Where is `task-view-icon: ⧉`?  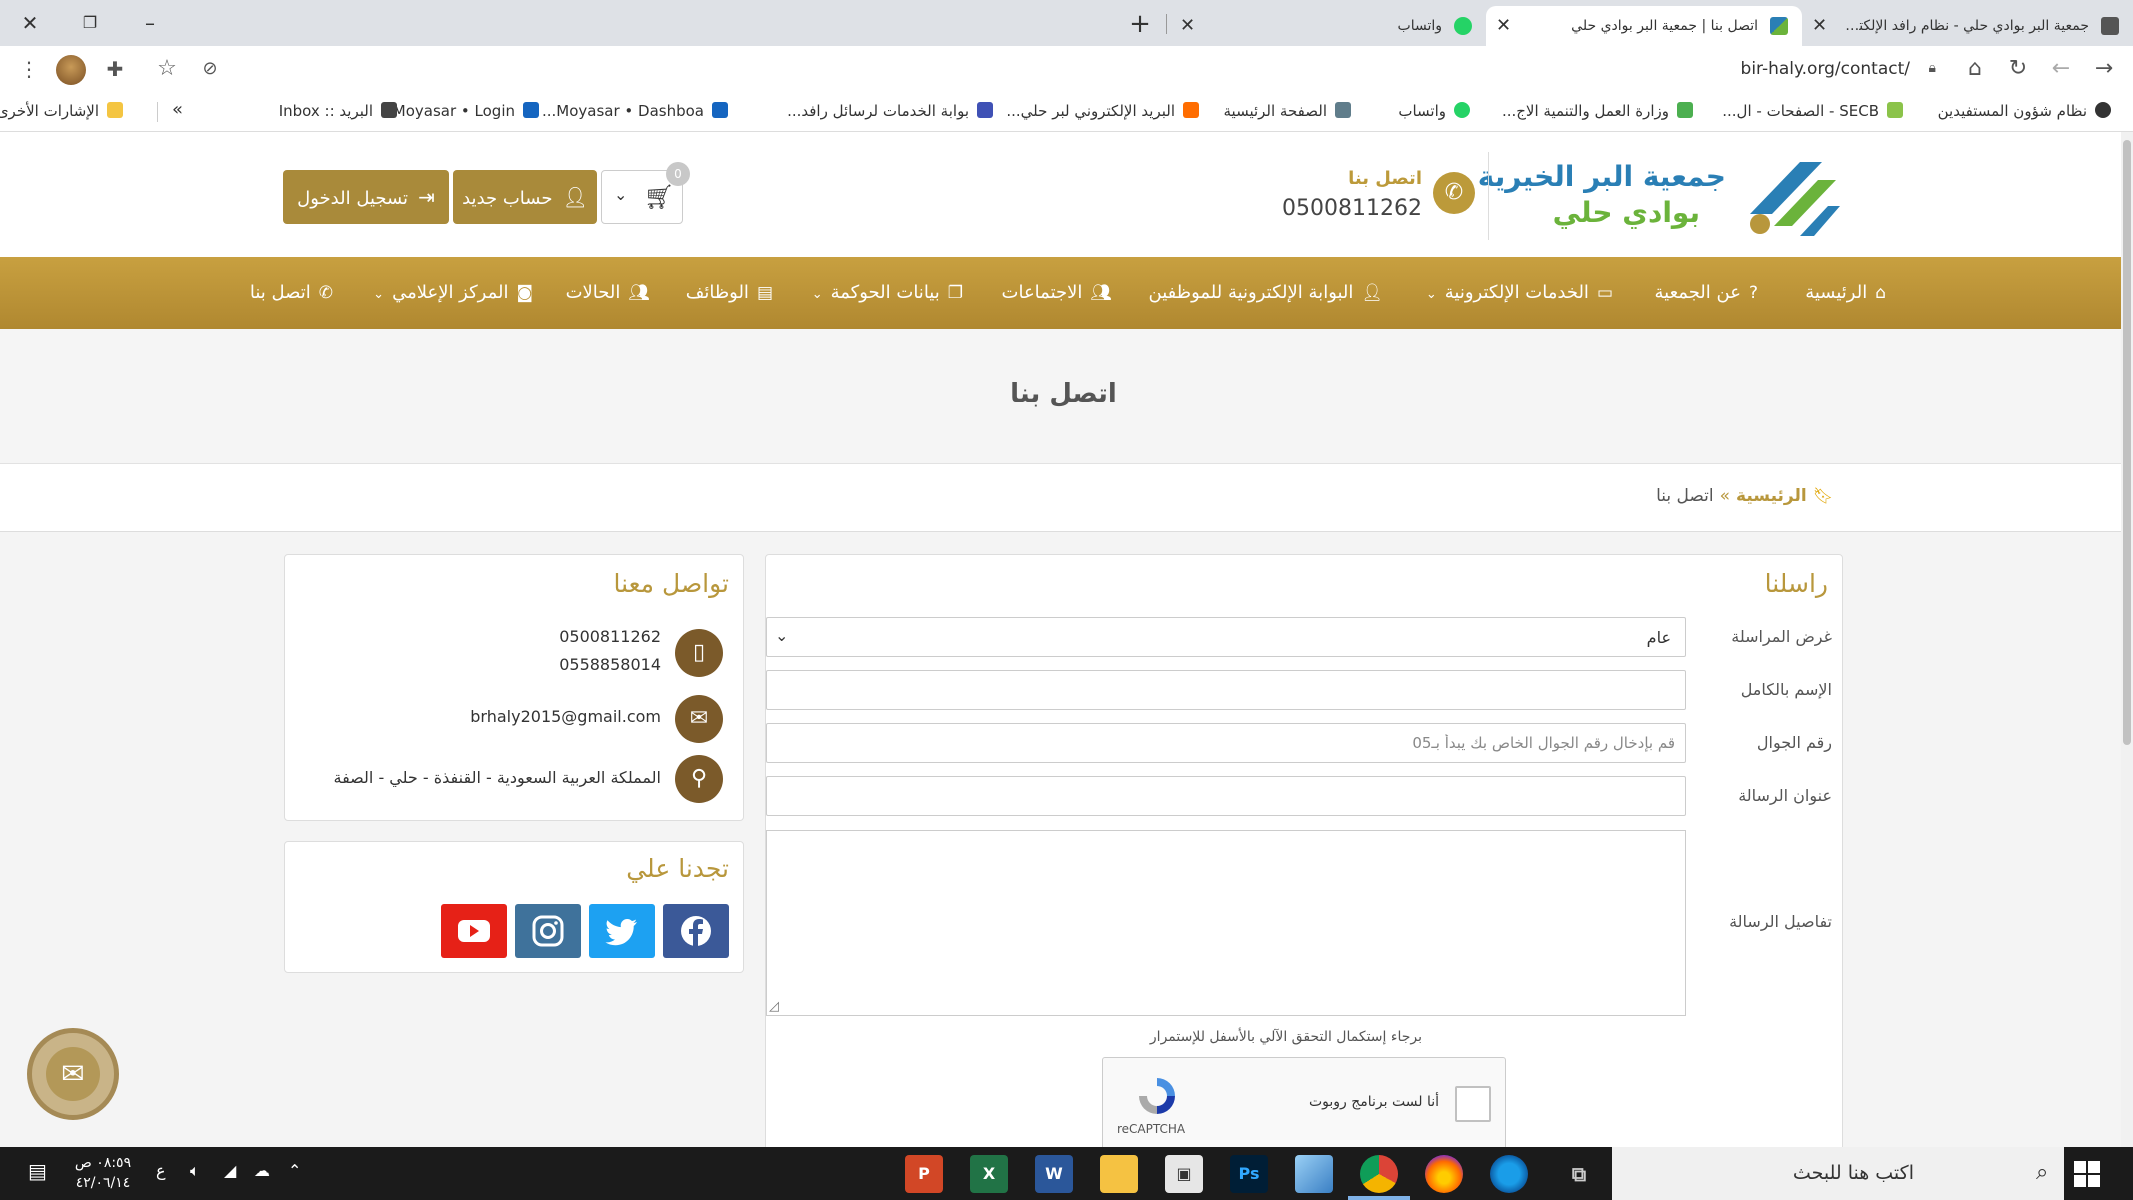
task-view-icon: ⧉ is located at coordinates (1579, 1174).